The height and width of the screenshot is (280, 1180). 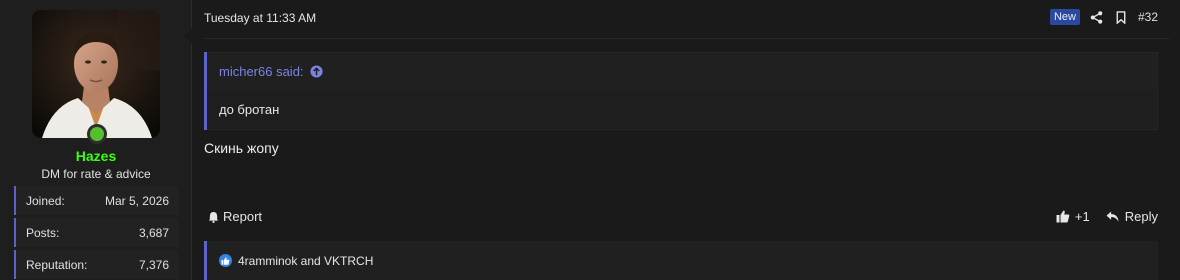 What do you see at coordinates (1082, 216) in the screenshot?
I see `like-count: +1` at bounding box center [1082, 216].